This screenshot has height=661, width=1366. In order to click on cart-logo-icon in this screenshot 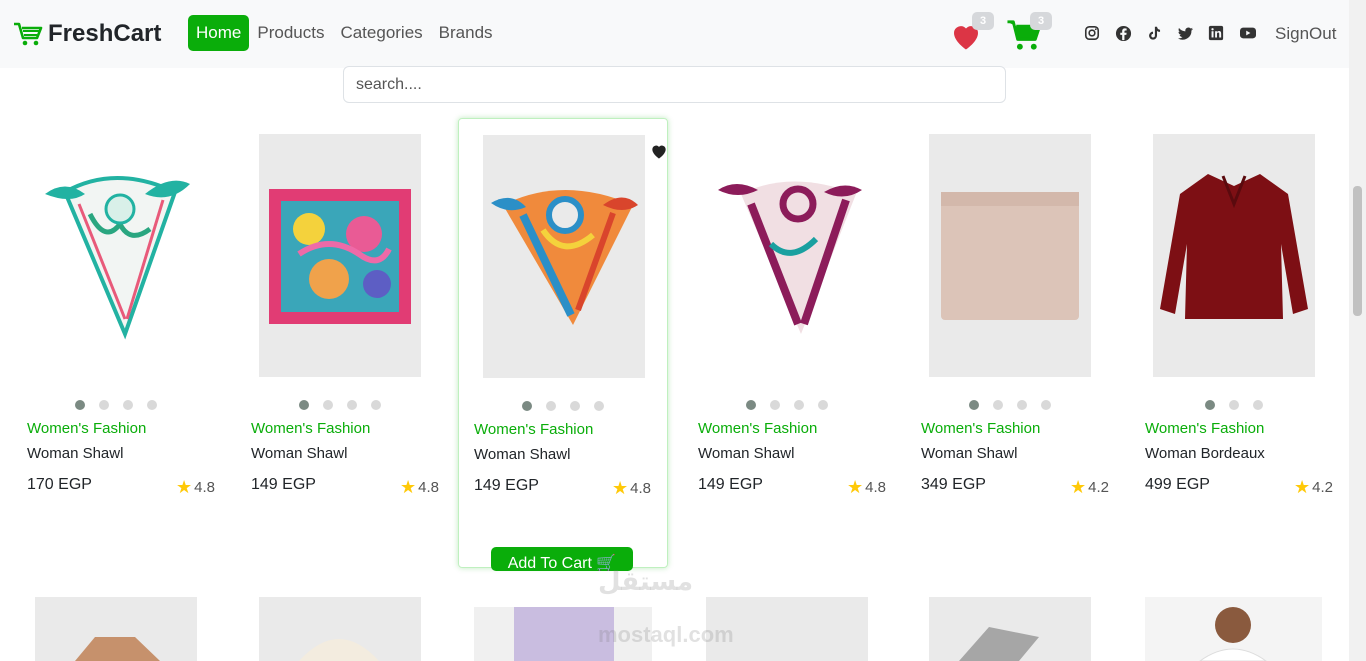, I will do `click(28, 34)`.